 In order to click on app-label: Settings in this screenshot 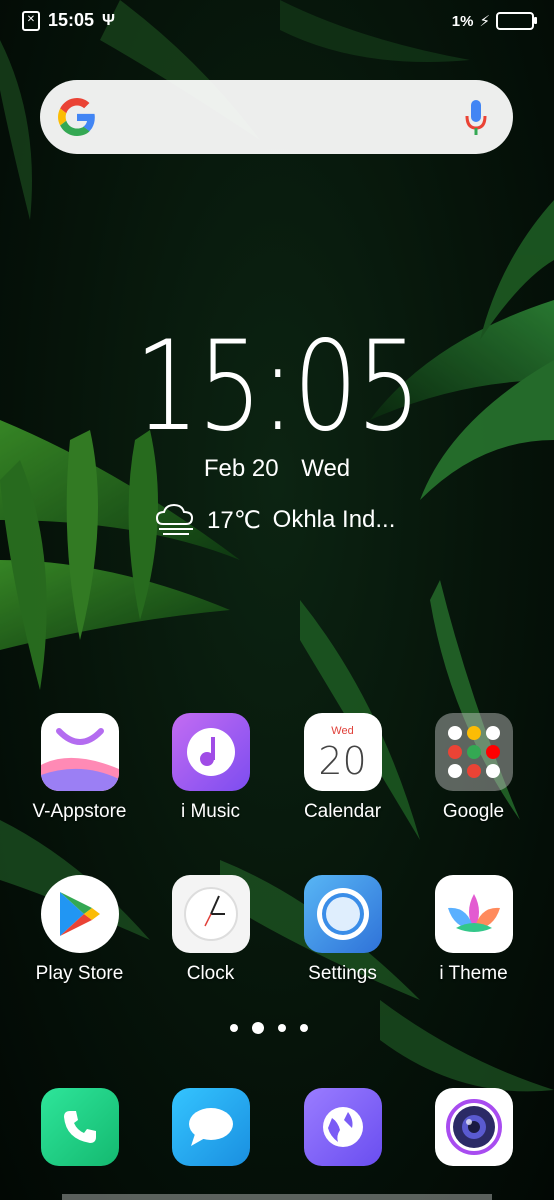, I will do `click(342, 973)`.